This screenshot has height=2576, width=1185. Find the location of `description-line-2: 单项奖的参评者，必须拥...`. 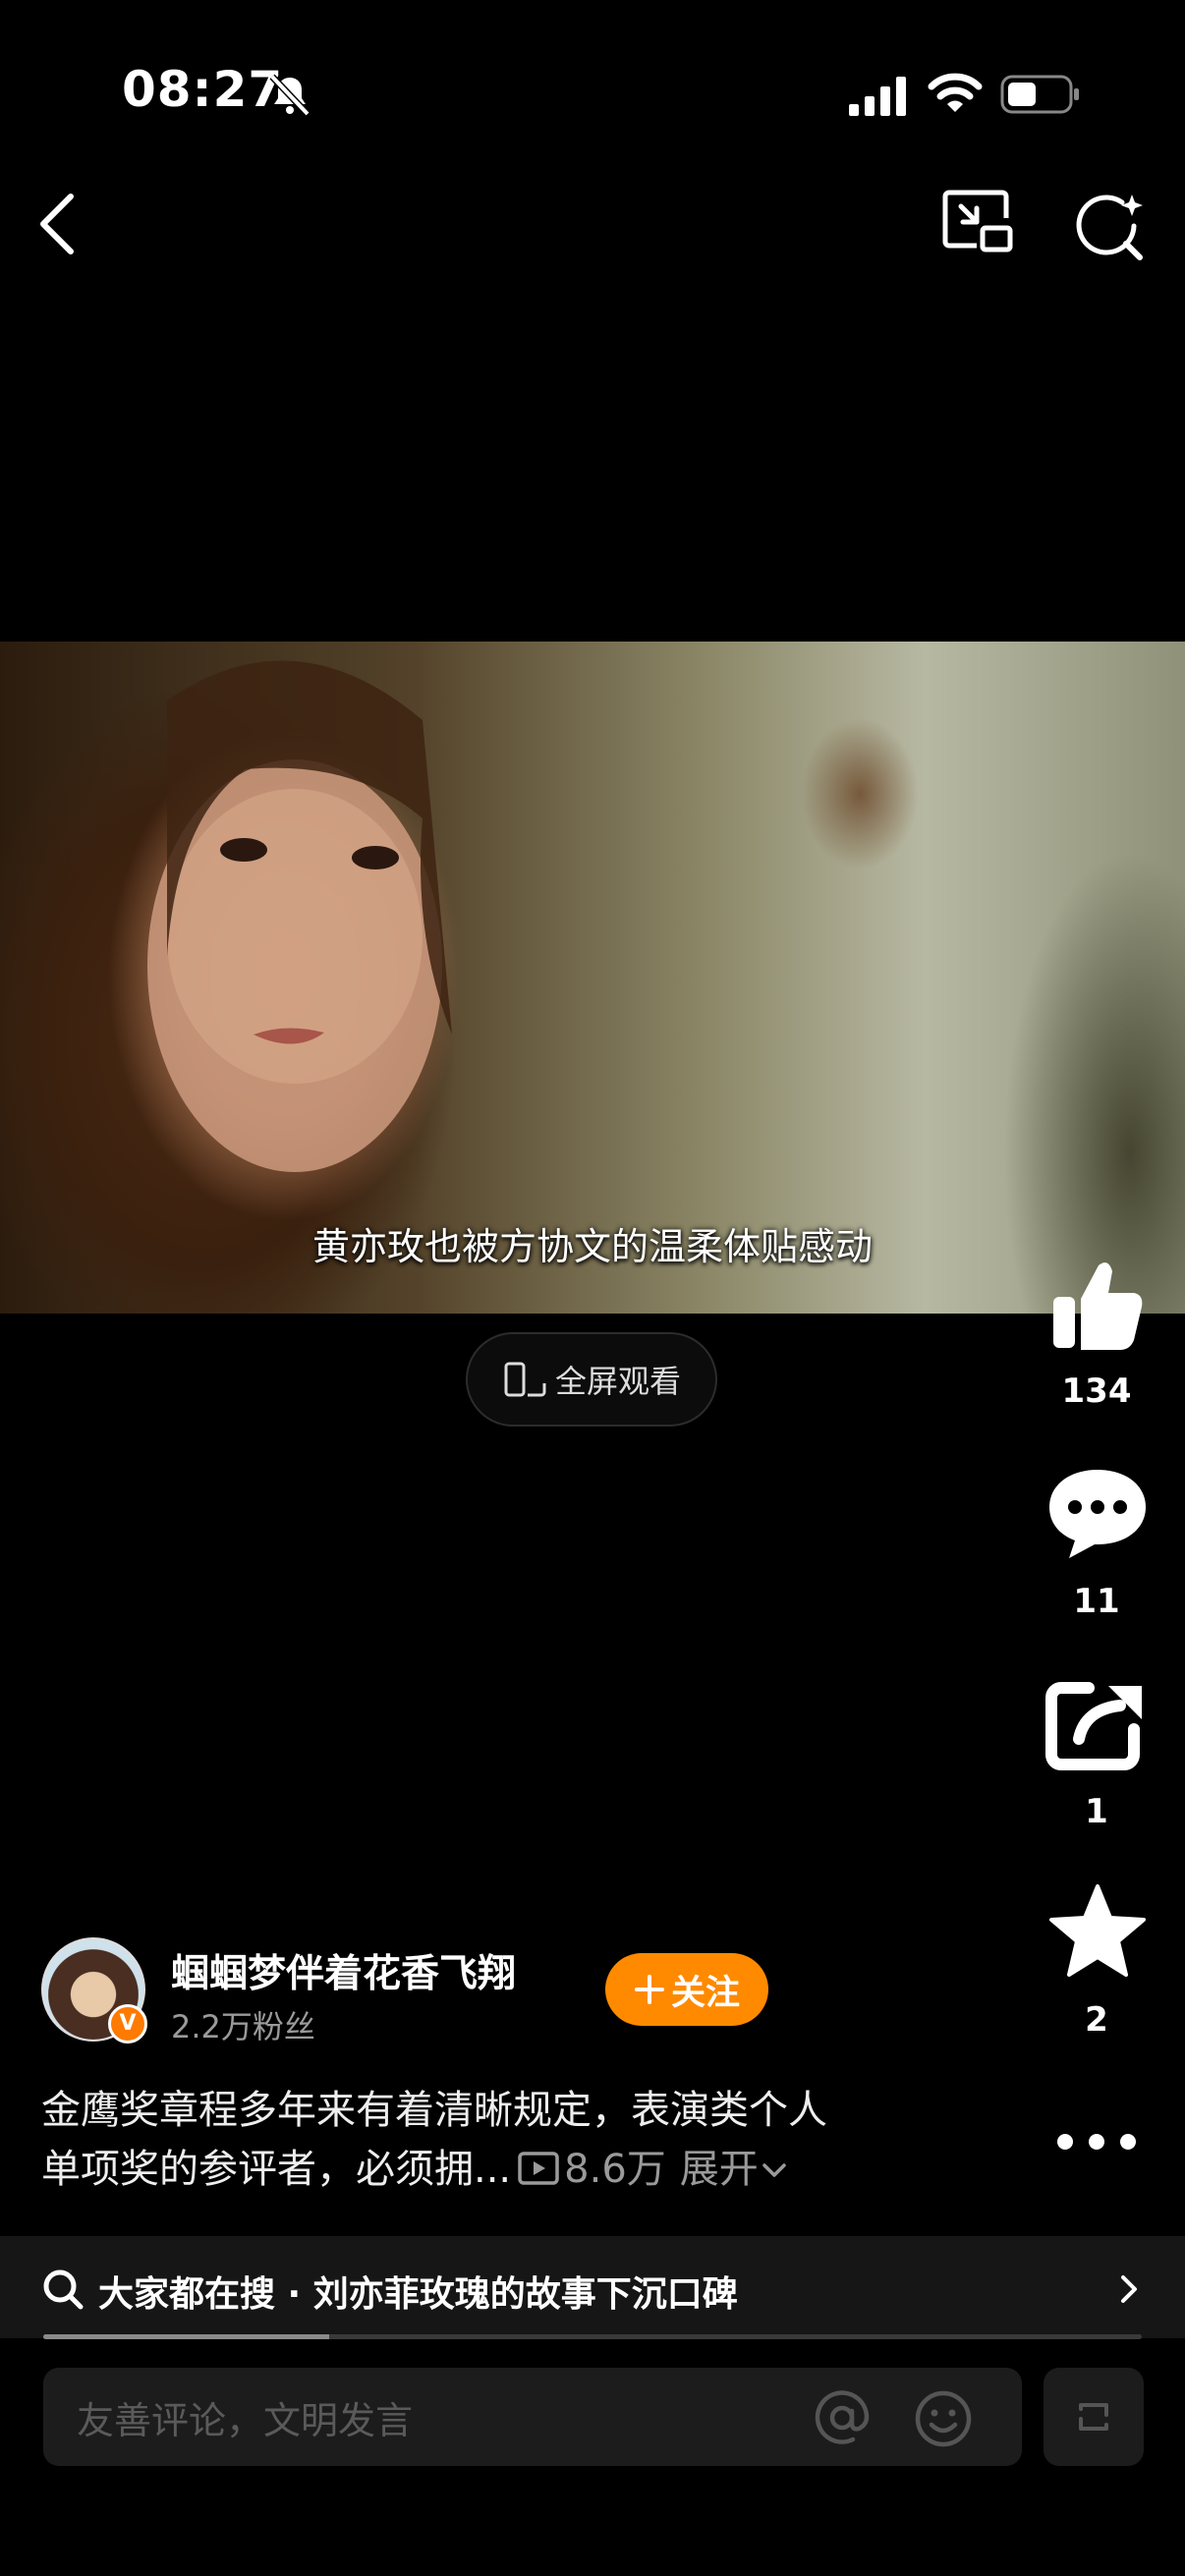

description-line-2: 单项奖的参评者，必须拥... is located at coordinates (277, 2169).